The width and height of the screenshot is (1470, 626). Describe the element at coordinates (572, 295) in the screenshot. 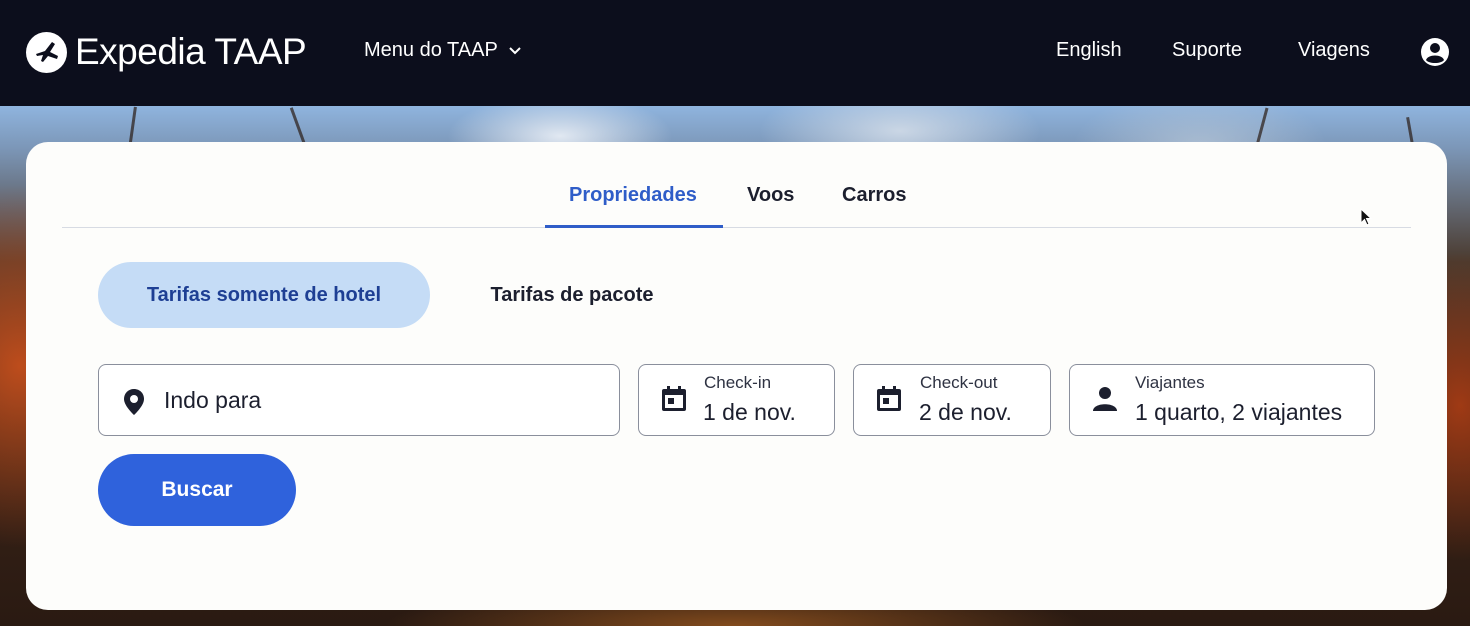

I see `package-rates-toggle: Tarifas de pacote` at that location.